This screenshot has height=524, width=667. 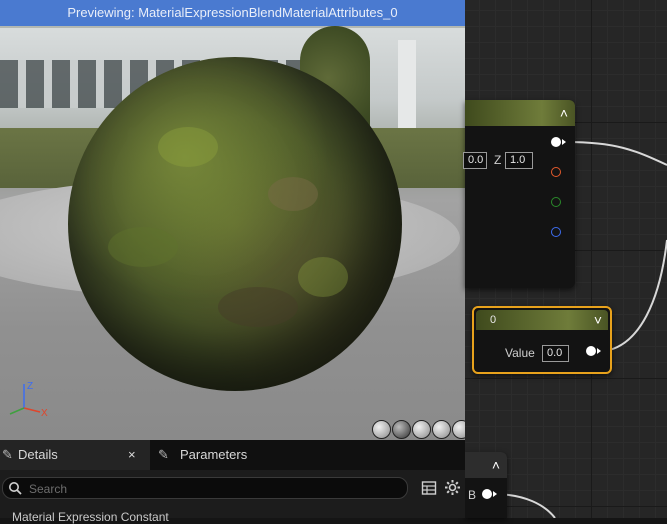 I want to click on mesh-icon, so click(x=458, y=429).